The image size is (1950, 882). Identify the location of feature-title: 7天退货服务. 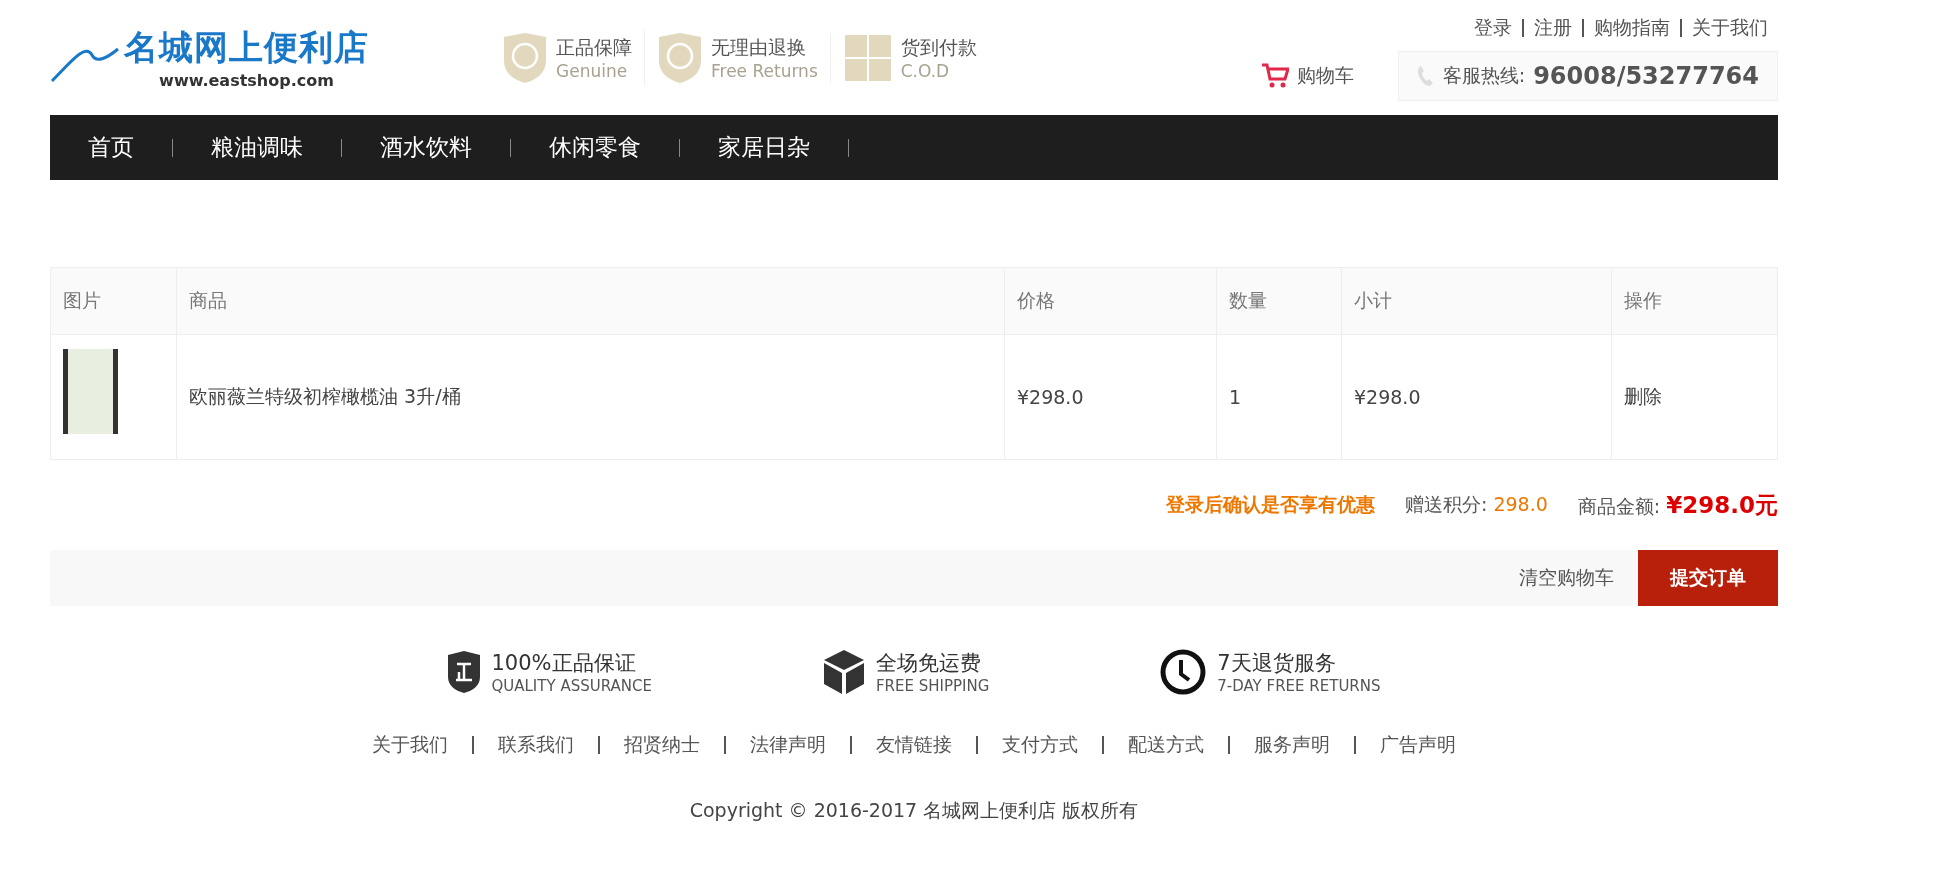
(1277, 663).